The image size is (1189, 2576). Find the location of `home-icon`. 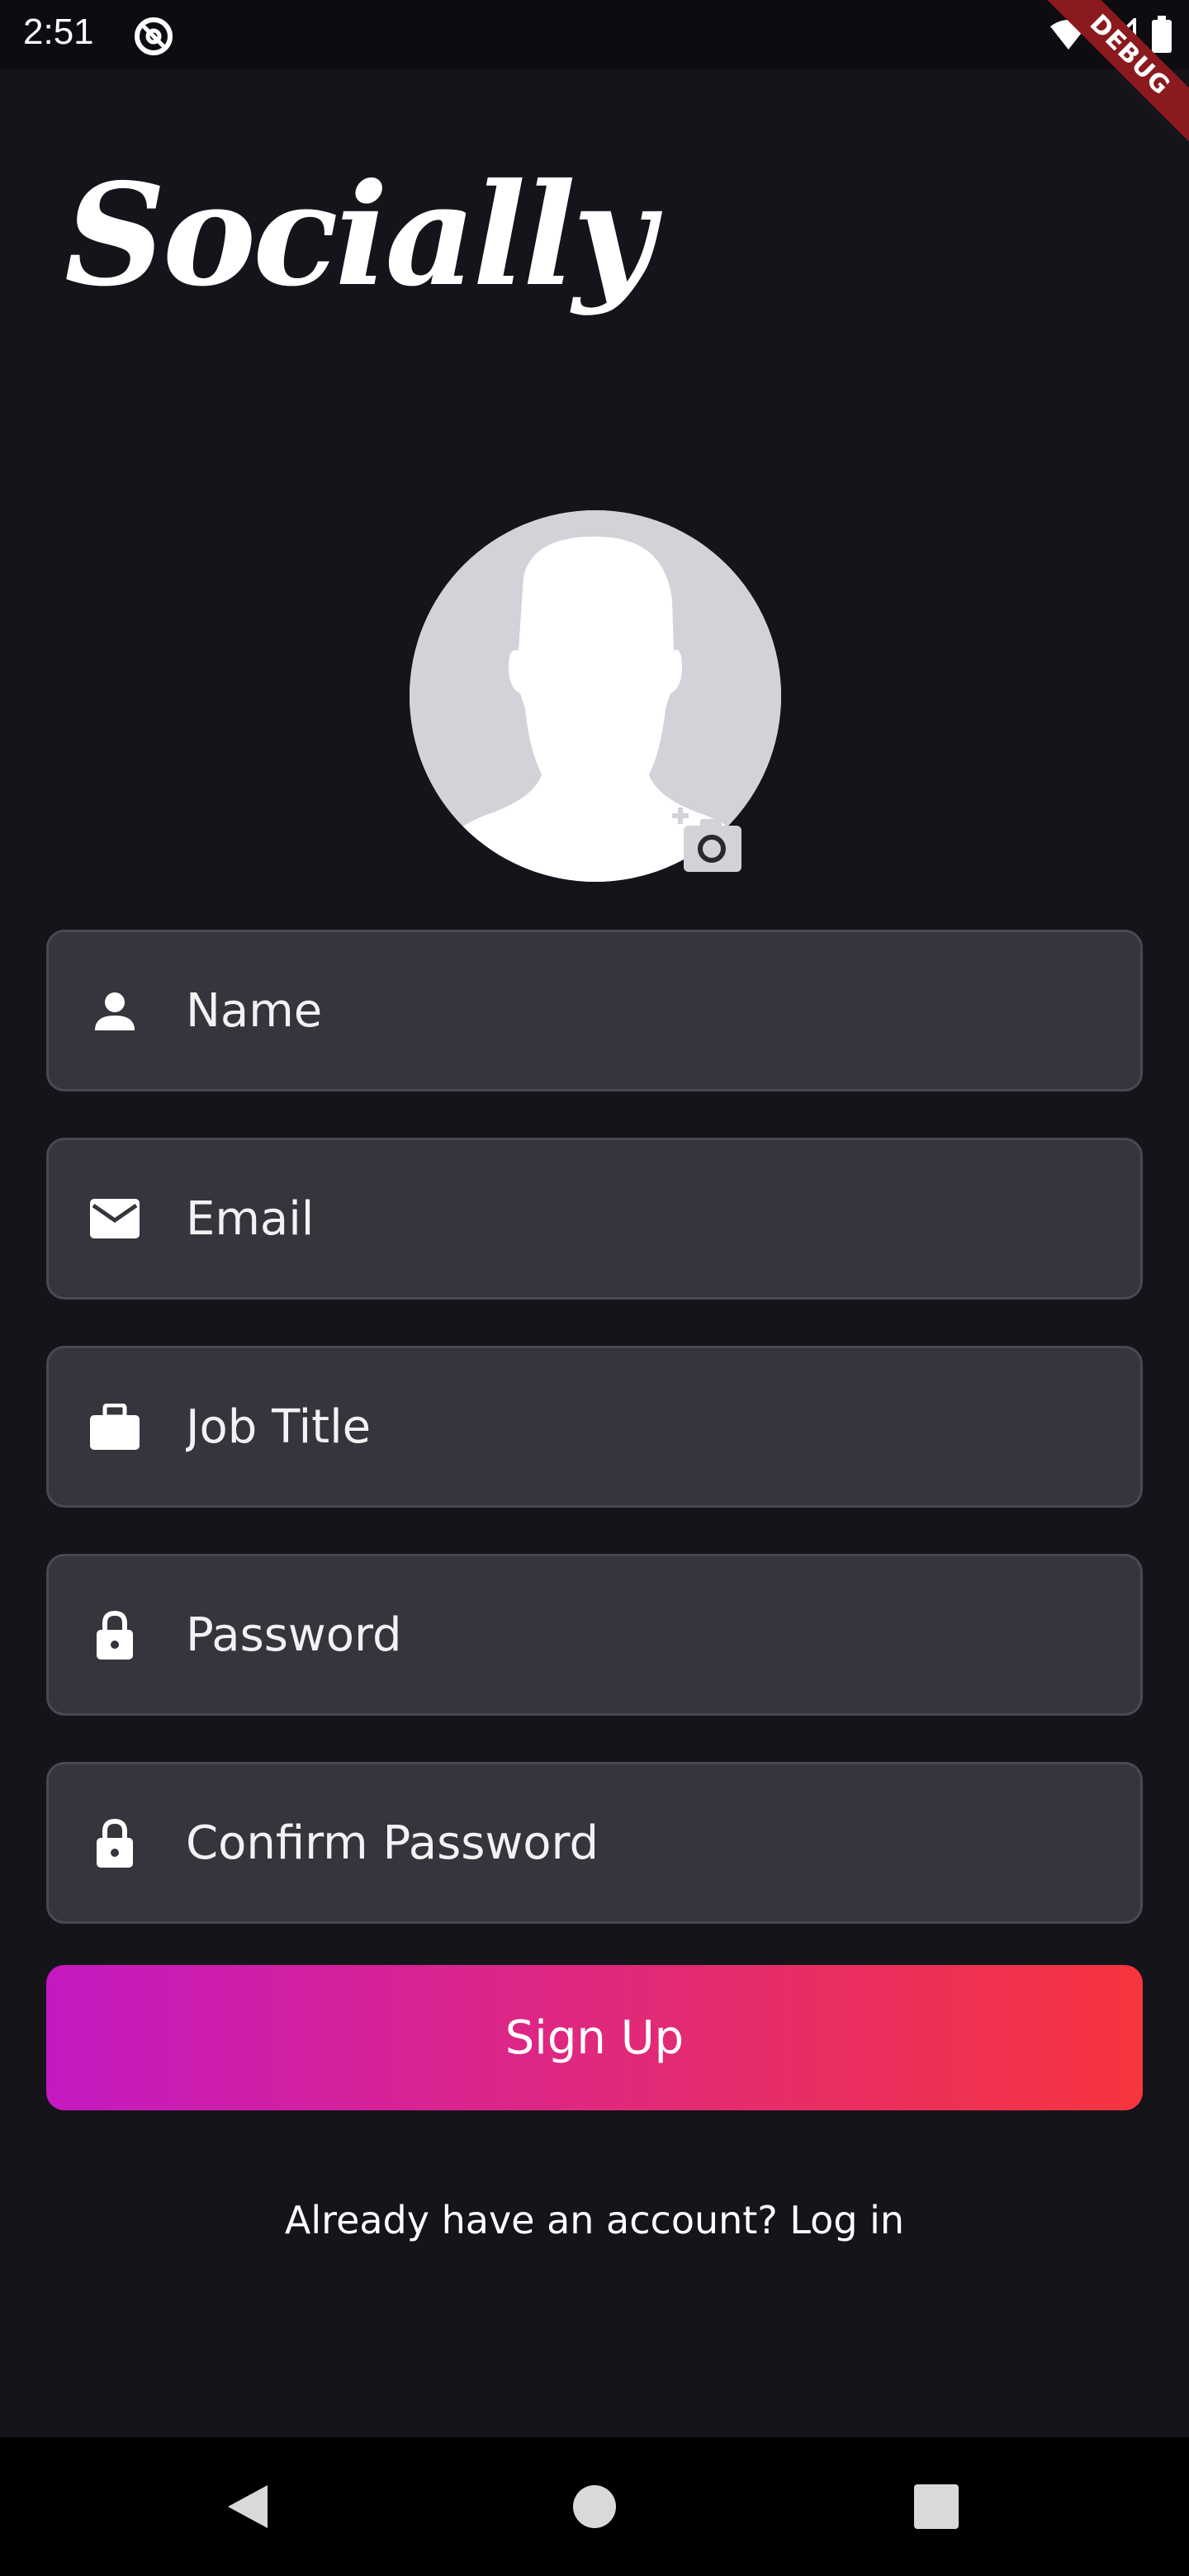

home-icon is located at coordinates (594, 2506).